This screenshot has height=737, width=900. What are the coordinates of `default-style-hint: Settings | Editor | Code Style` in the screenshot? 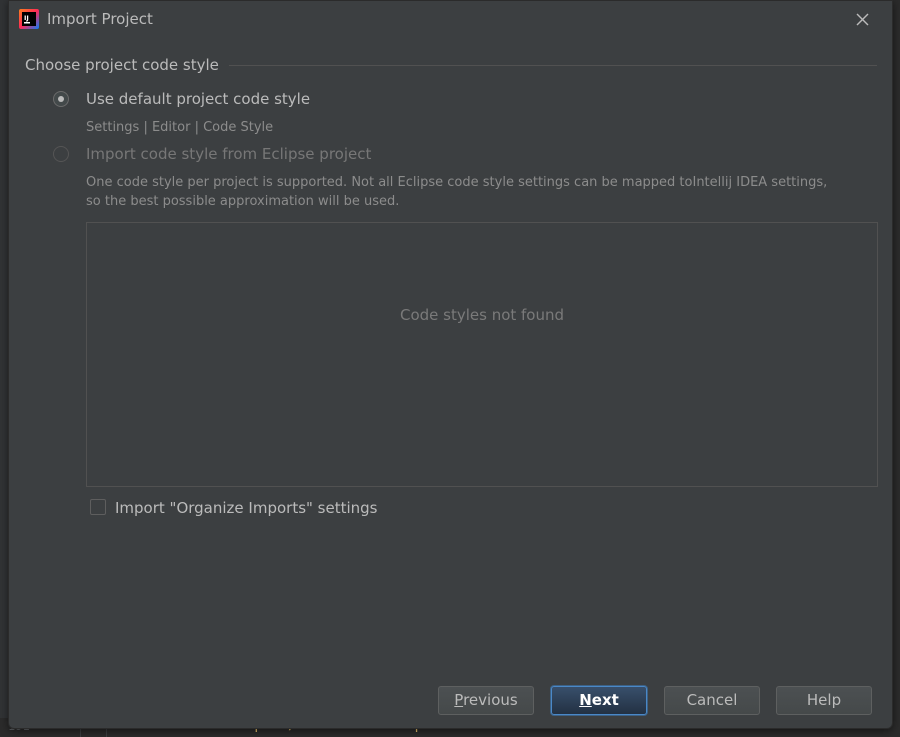 It's located at (180, 127).